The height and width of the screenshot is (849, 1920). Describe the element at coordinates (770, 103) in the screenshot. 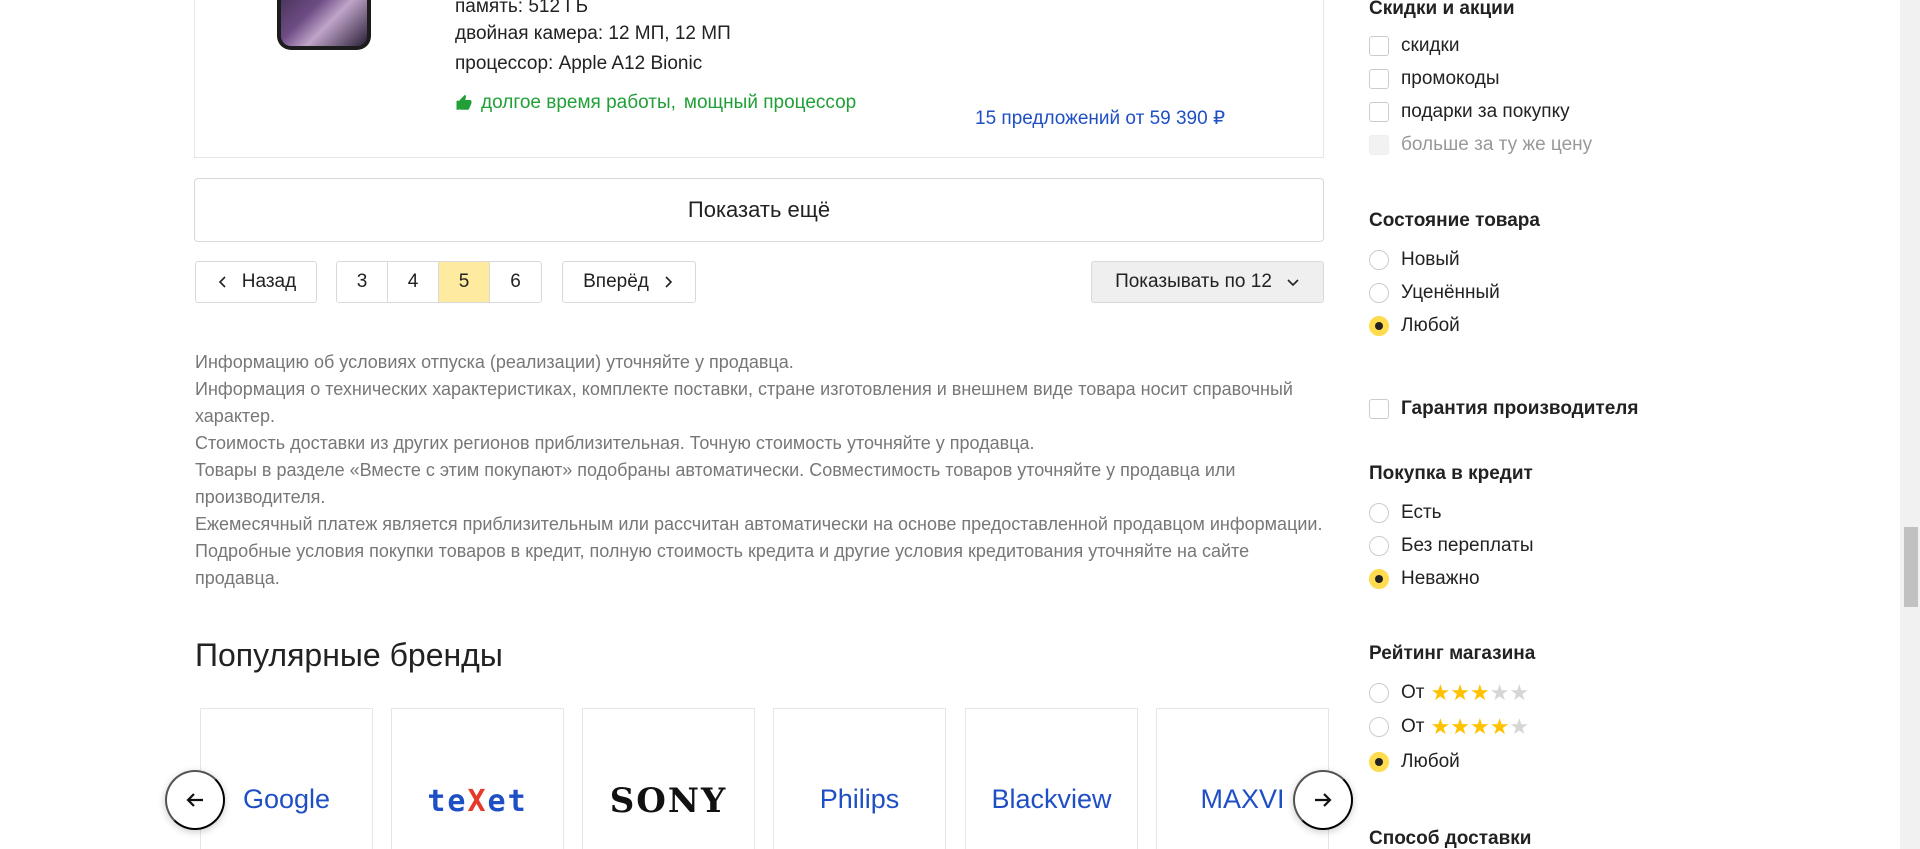

I see `pros-item: мощный процессор` at that location.